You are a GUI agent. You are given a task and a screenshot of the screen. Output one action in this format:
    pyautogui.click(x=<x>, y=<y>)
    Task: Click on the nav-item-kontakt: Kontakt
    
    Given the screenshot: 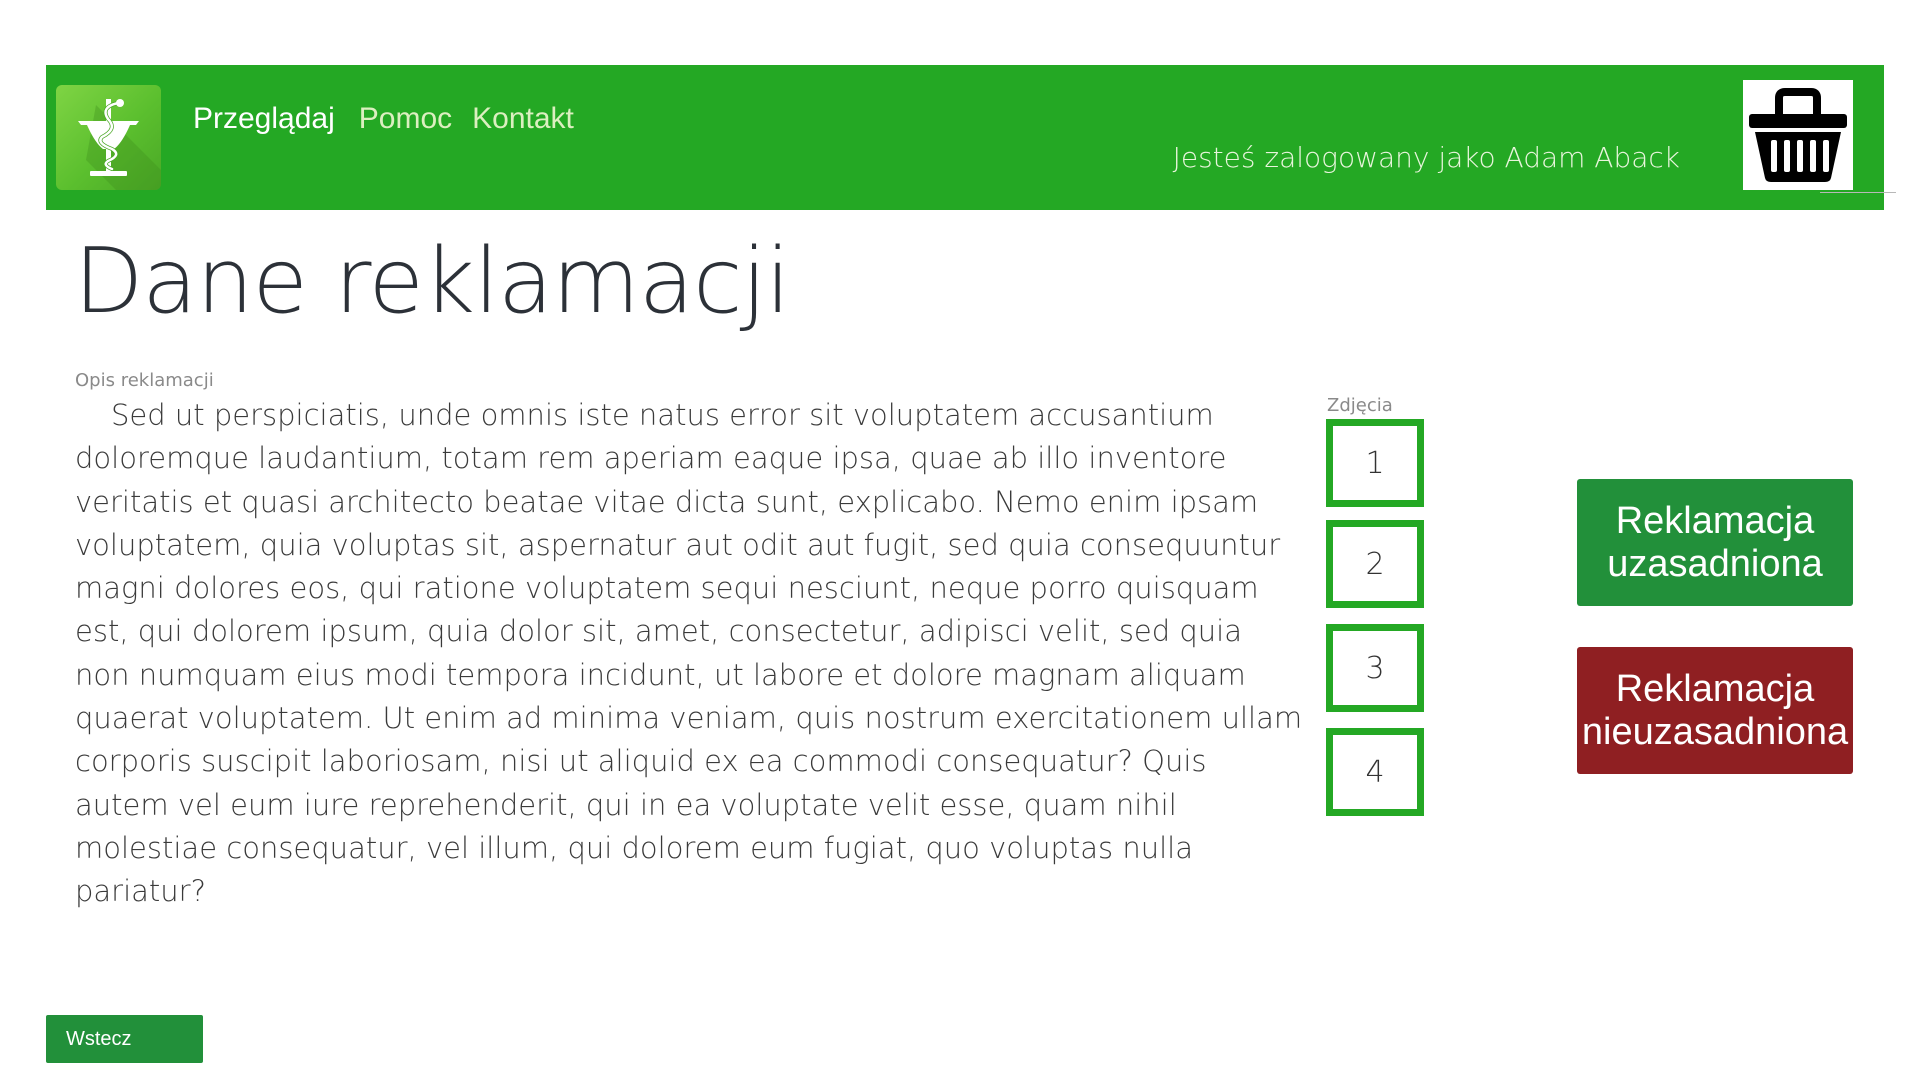 What is the action you would take?
    pyautogui.click(x=523, y=119)
    